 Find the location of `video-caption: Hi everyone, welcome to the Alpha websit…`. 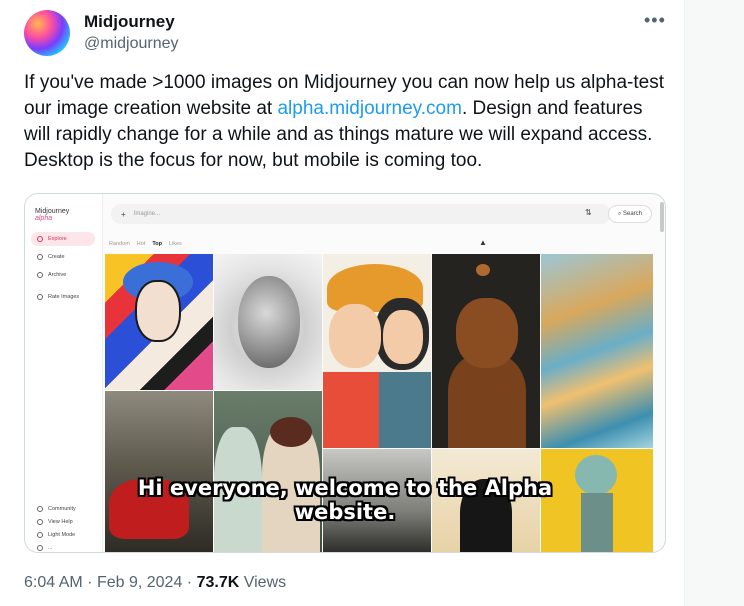

video-caption: Hi everyone, welcome to the Alpha websit… is located at coordinates (345, 500).